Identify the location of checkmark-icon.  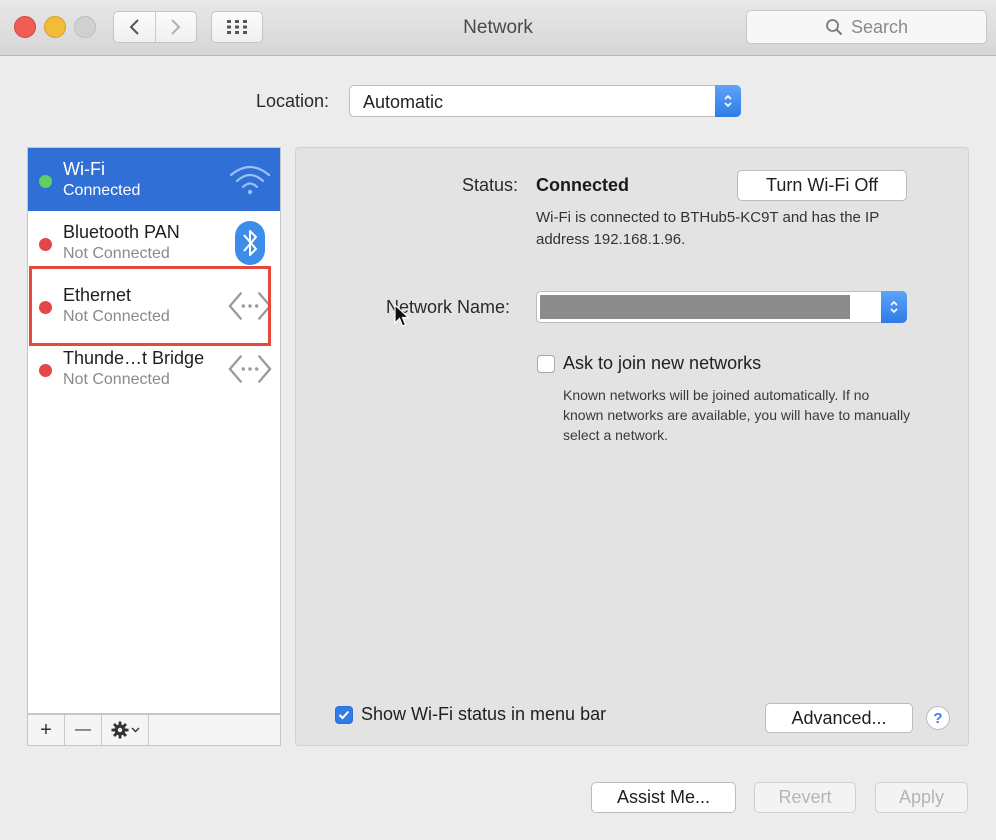
(344, 715).